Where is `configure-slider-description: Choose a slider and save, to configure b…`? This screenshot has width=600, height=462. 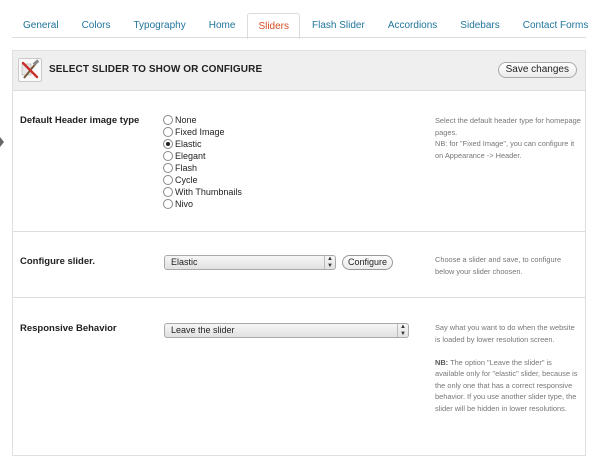
configure-slider-description: Choose a slider and save, to configure b… is located at coordinates (498, 265).